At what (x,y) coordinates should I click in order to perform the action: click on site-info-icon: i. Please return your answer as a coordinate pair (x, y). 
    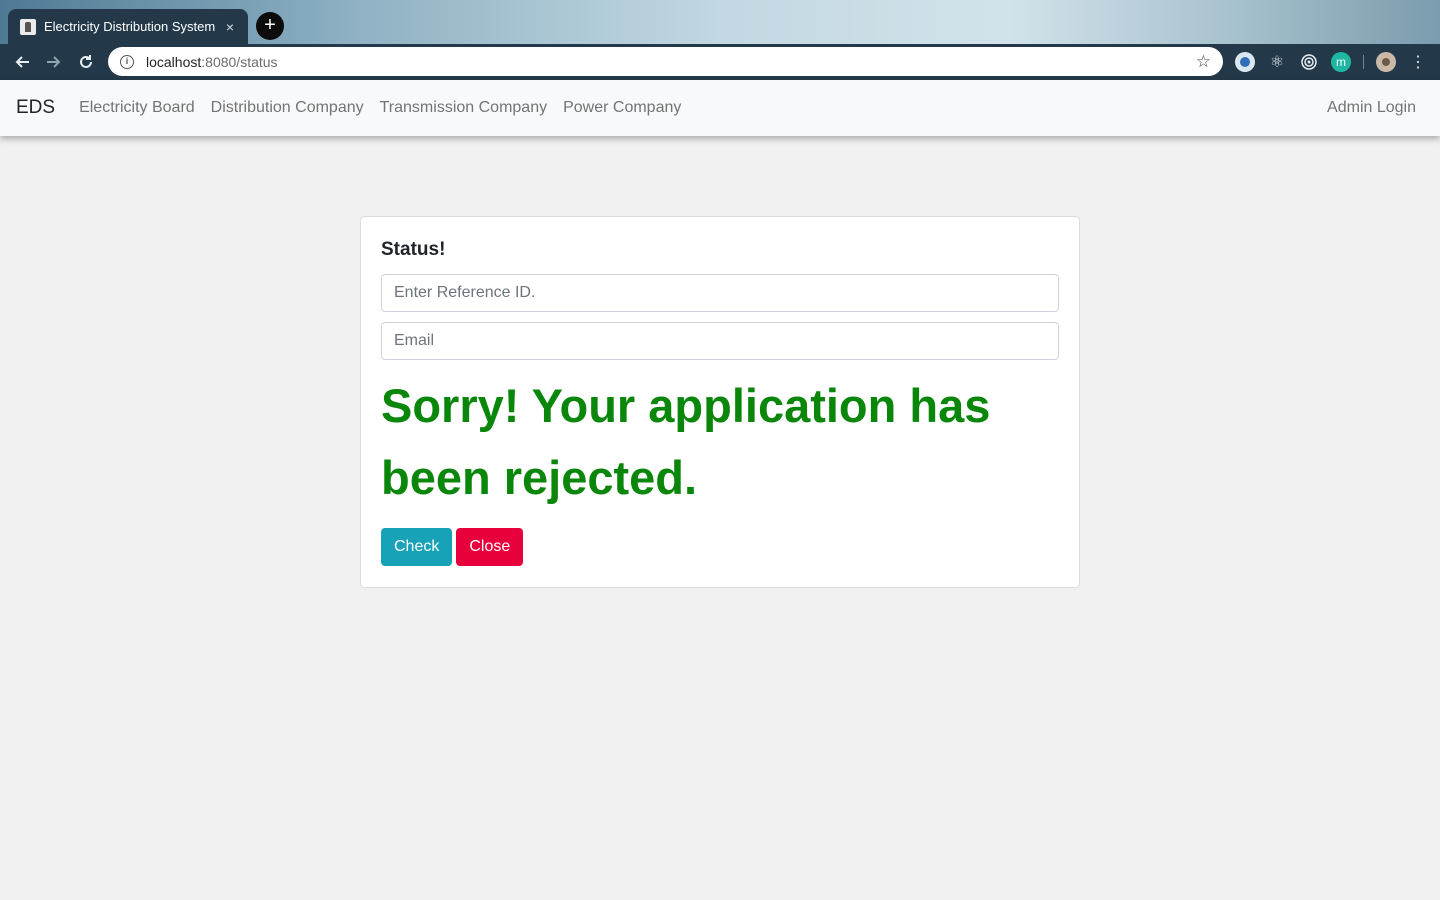
    Looking at the image, I should click on (127, 61).